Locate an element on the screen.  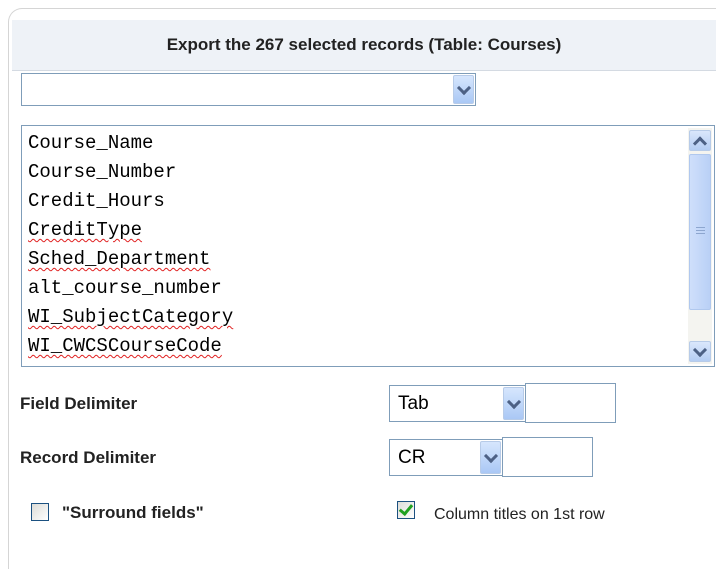
fields-scrollbar is located at coordinates (700, 246).